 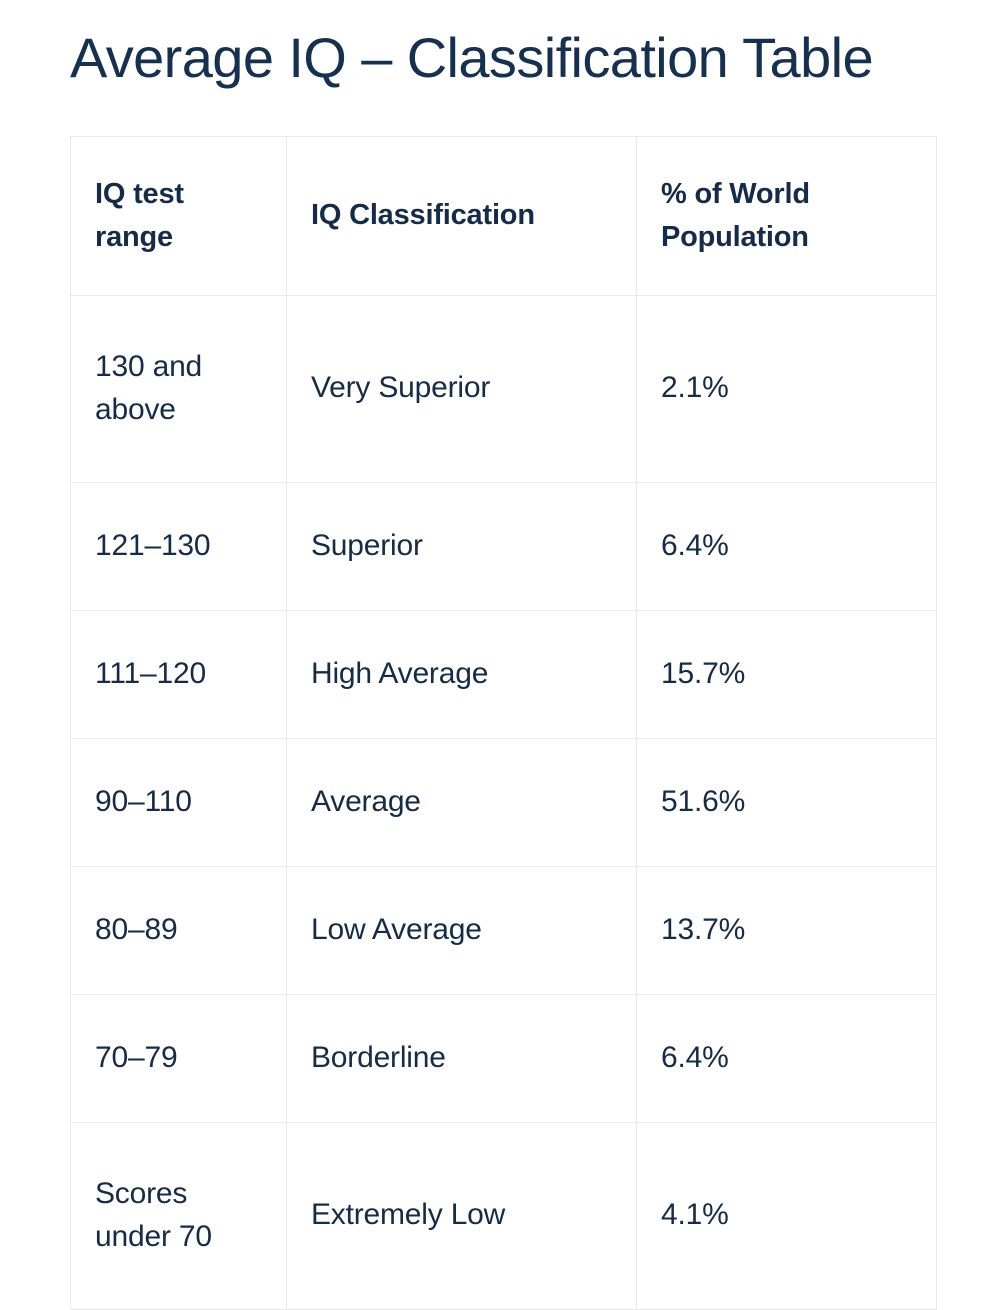 I want to click on cell-value: 15.7%, so click(x=703, y=673).